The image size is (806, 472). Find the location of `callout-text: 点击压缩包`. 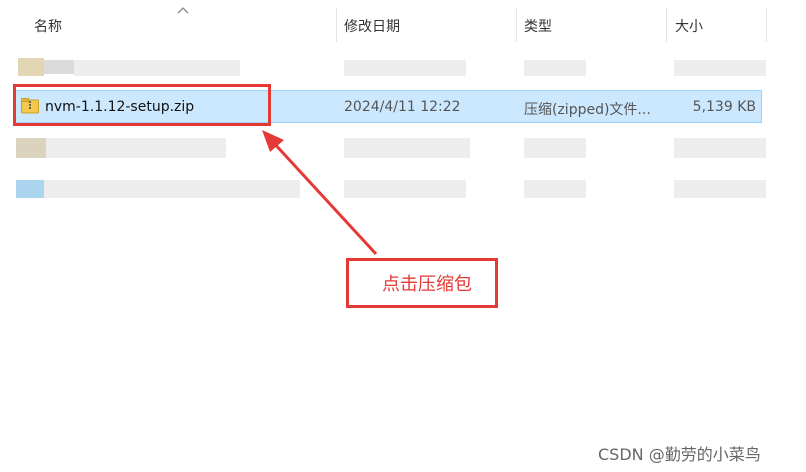

callout-text: 点击压缩包 is located at coordinates (427, 284).